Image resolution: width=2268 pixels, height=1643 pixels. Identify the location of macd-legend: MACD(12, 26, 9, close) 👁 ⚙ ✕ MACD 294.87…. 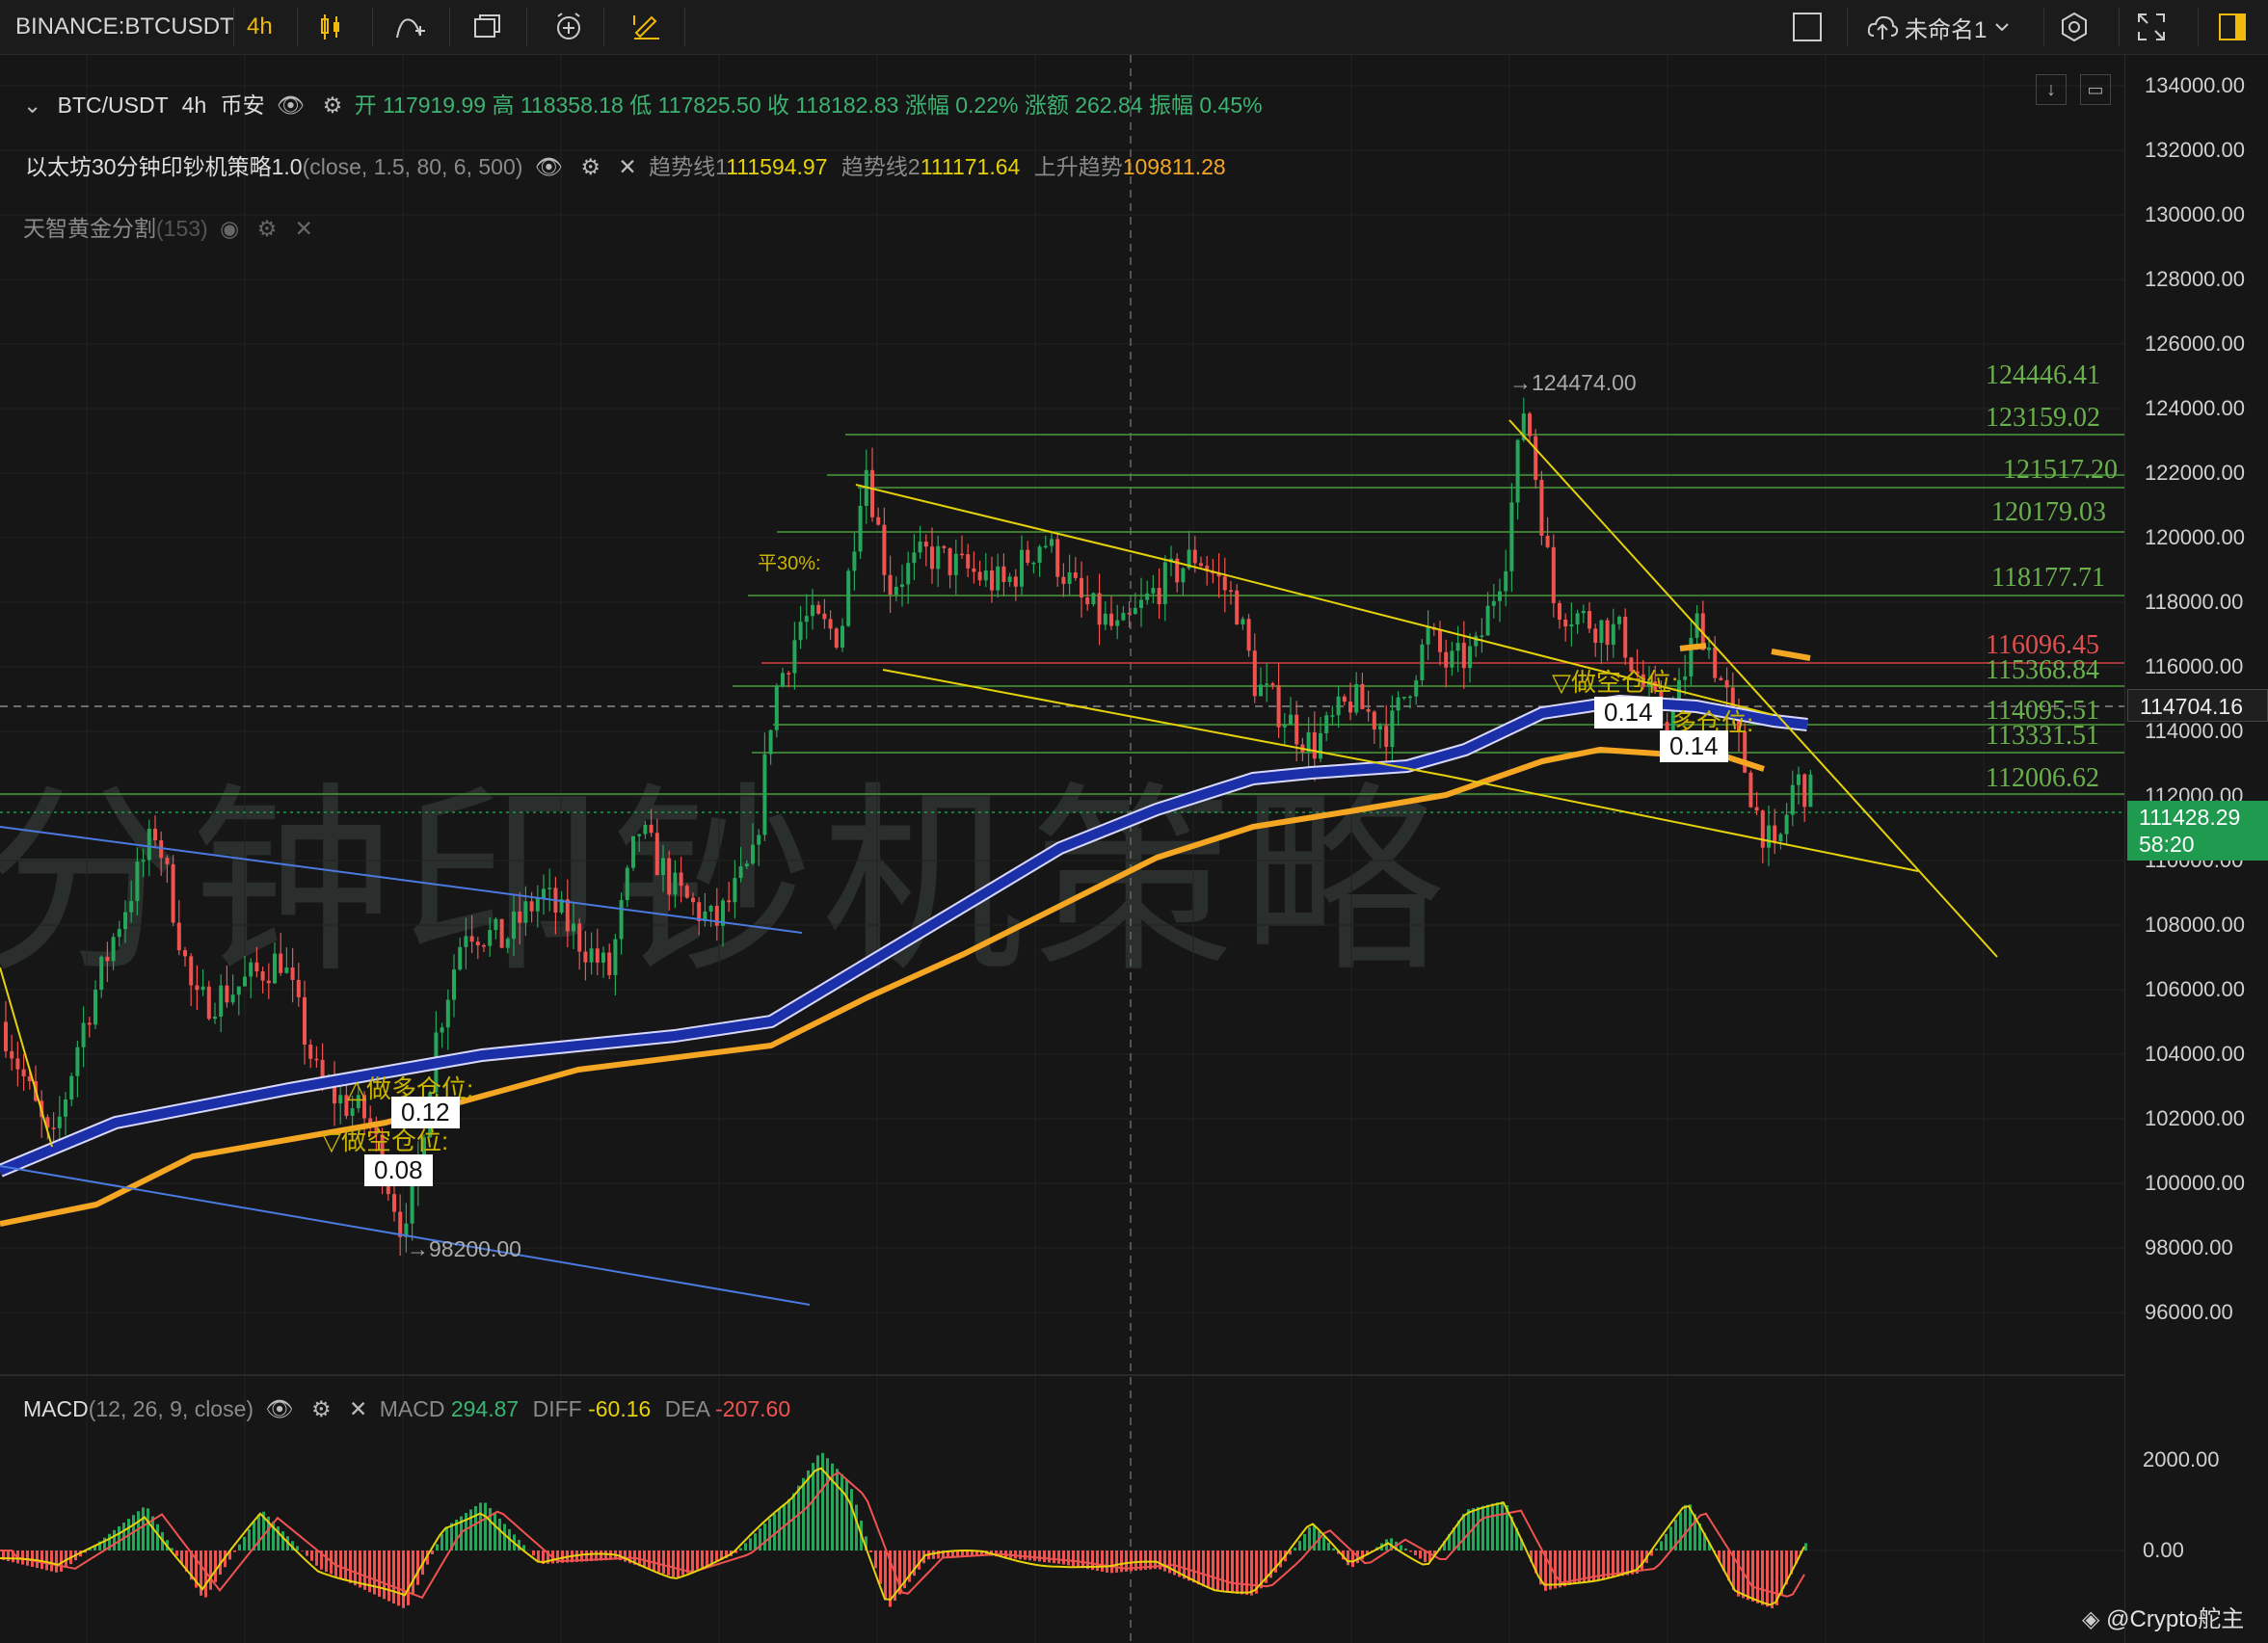
(406, 1409).